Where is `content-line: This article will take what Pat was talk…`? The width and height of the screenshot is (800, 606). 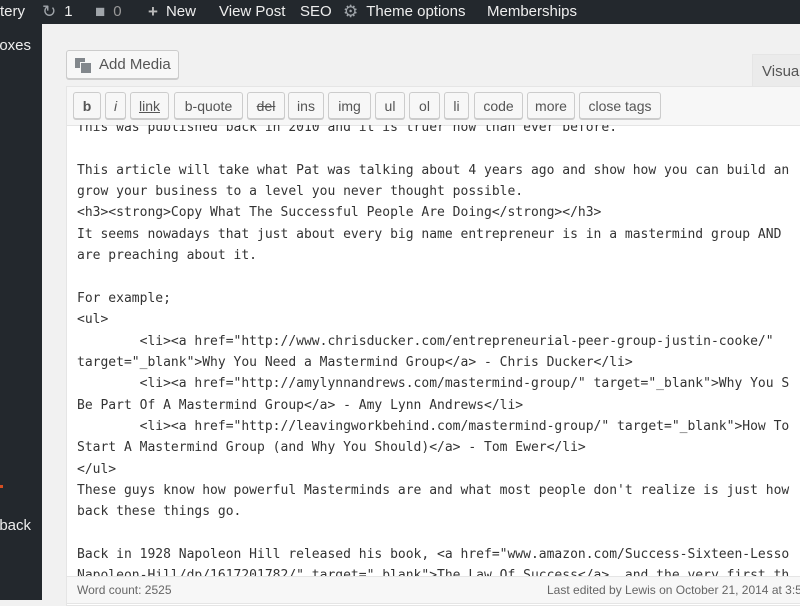
content-line: This article will take what Pat was talk… is located at coordinates (433, 170).